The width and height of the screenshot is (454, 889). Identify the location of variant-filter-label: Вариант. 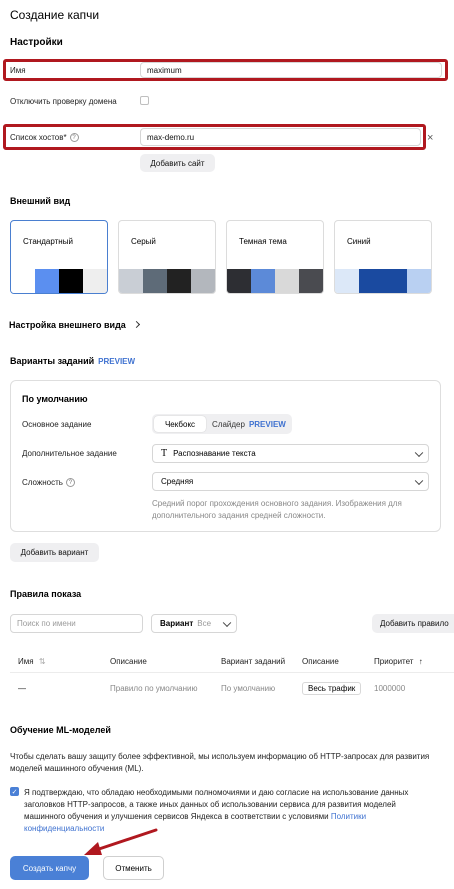
(177, 623).